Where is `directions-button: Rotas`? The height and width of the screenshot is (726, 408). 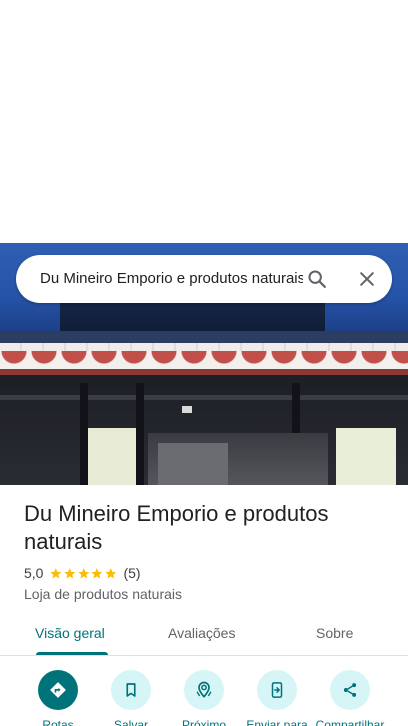 directions-button: Rotas is located at coordinates (58, 698).